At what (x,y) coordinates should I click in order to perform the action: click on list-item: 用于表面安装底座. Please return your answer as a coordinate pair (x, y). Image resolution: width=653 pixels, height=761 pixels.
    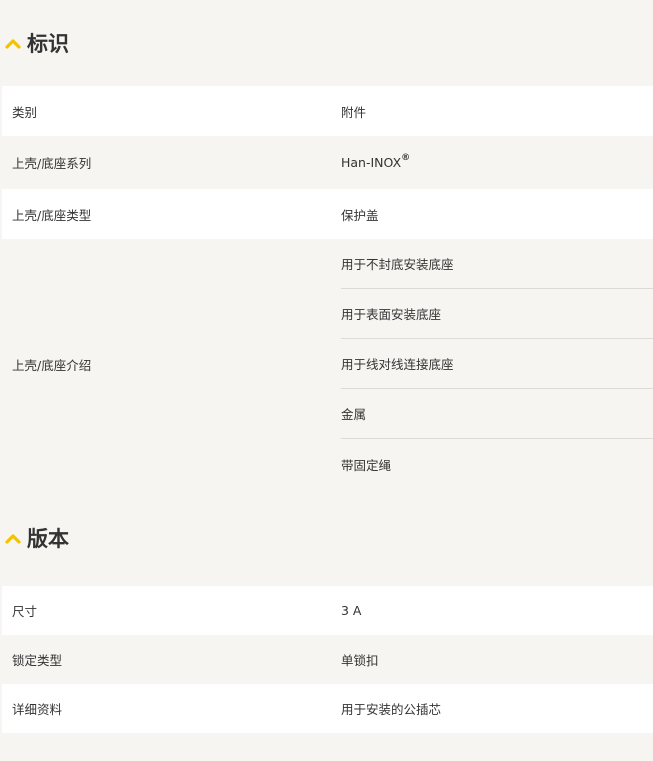
    Looking at the image, I should click on (497, 314).